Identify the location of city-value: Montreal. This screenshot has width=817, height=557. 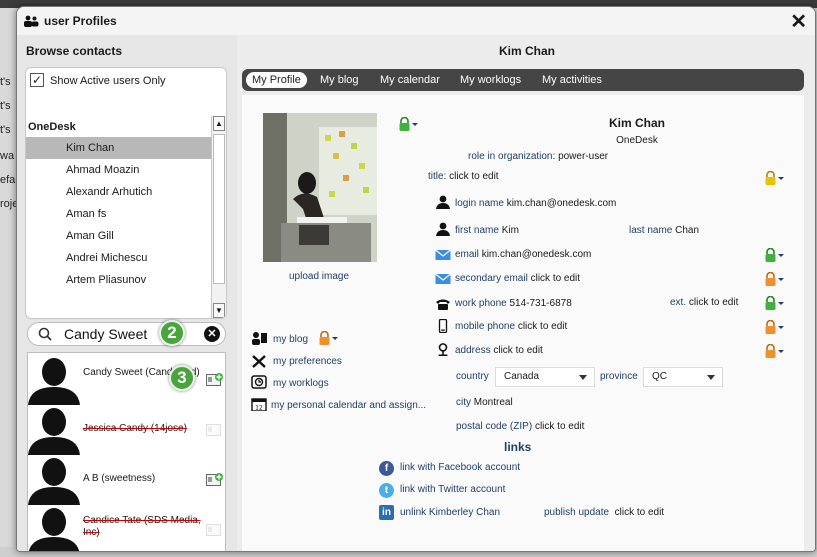
(493, 402).